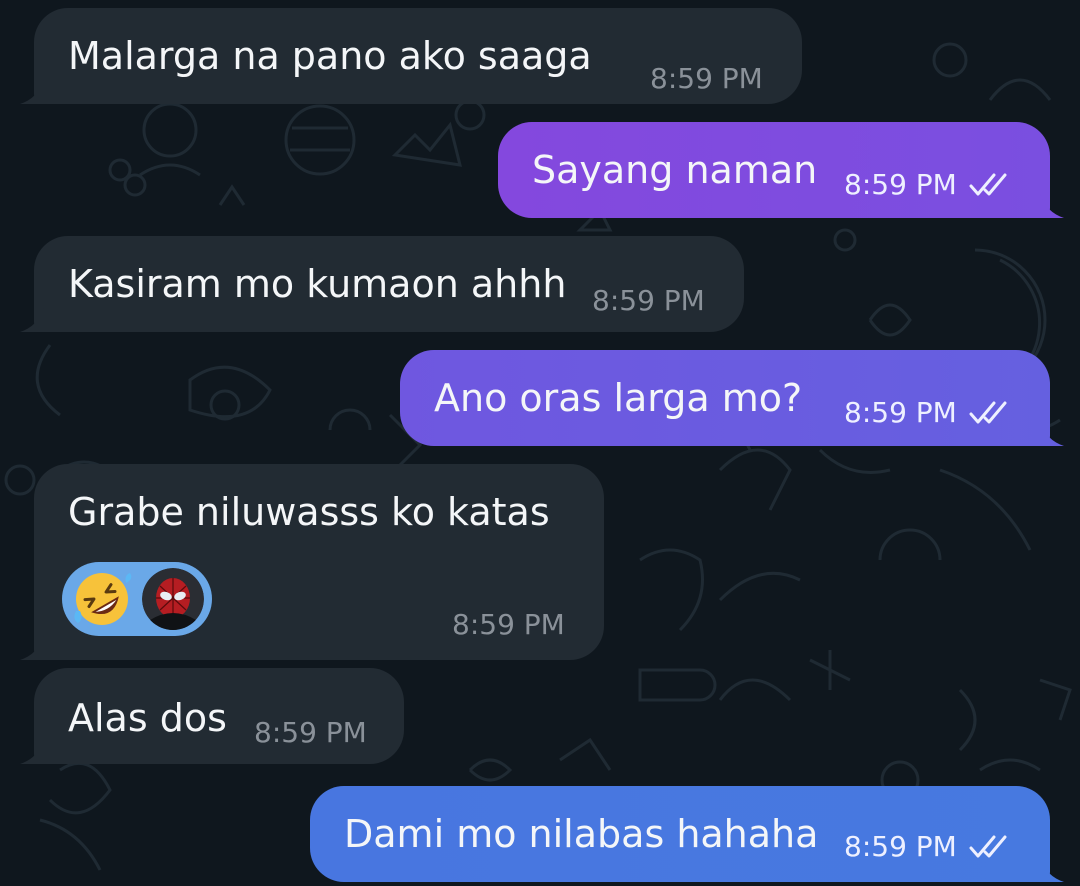  What do you see at coordinates (103, 599) in the screenshot?
I see `rolling-on-floor-laughing-emoji-icon` at bounding box center [103, 599].